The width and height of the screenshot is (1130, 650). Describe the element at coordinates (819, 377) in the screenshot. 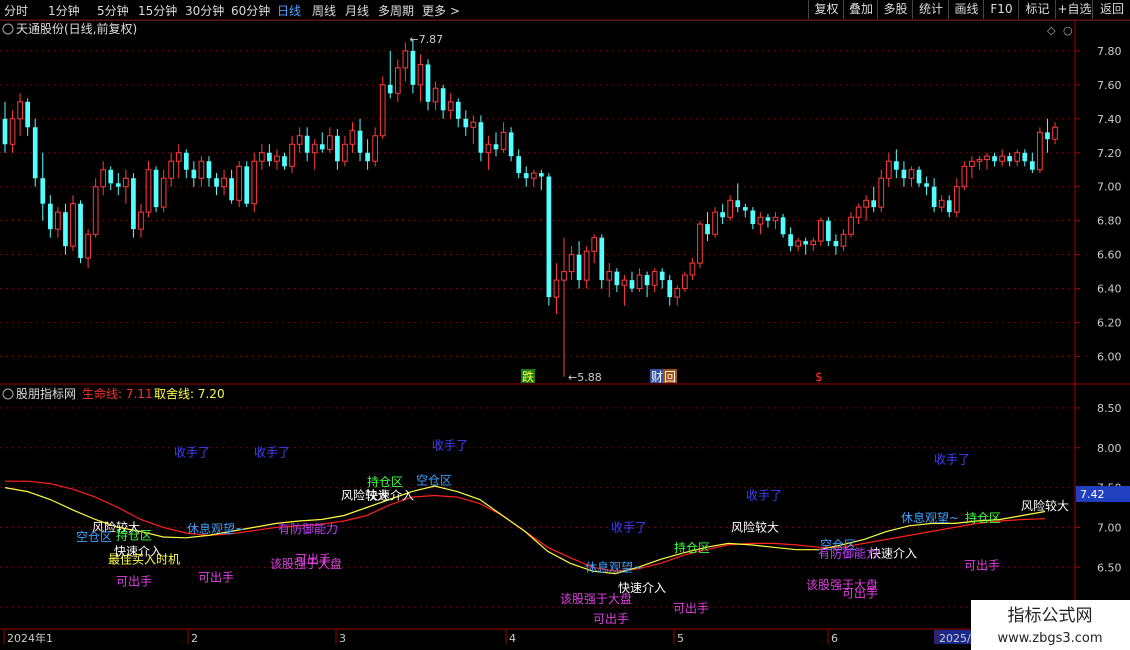

I see `event-marker: $` at that location.